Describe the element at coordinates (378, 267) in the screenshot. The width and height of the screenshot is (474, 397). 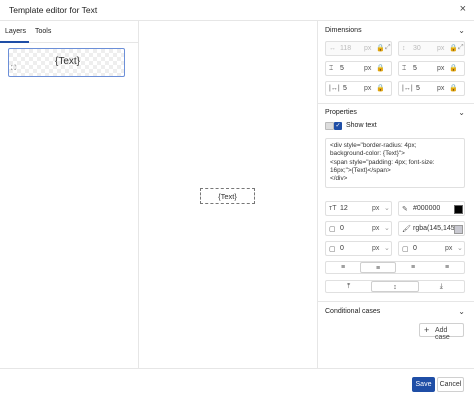
I see `align-center-icon: ≡` at that location.